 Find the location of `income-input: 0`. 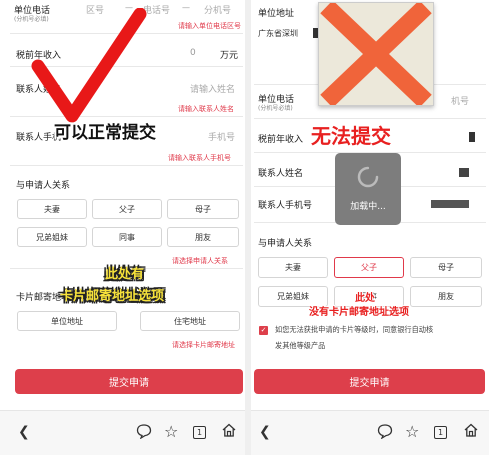

income-input: 0 is located at coordinates (193, 53).